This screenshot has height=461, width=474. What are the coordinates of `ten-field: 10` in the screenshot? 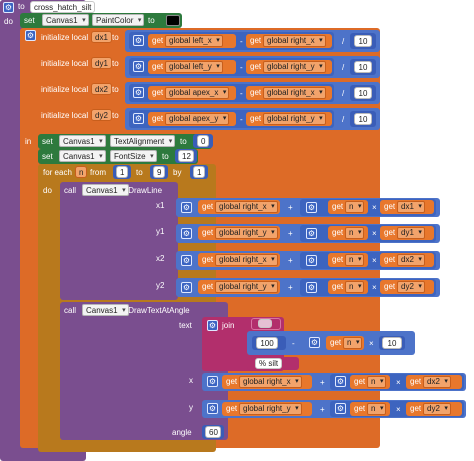 It's located at (392, 343).